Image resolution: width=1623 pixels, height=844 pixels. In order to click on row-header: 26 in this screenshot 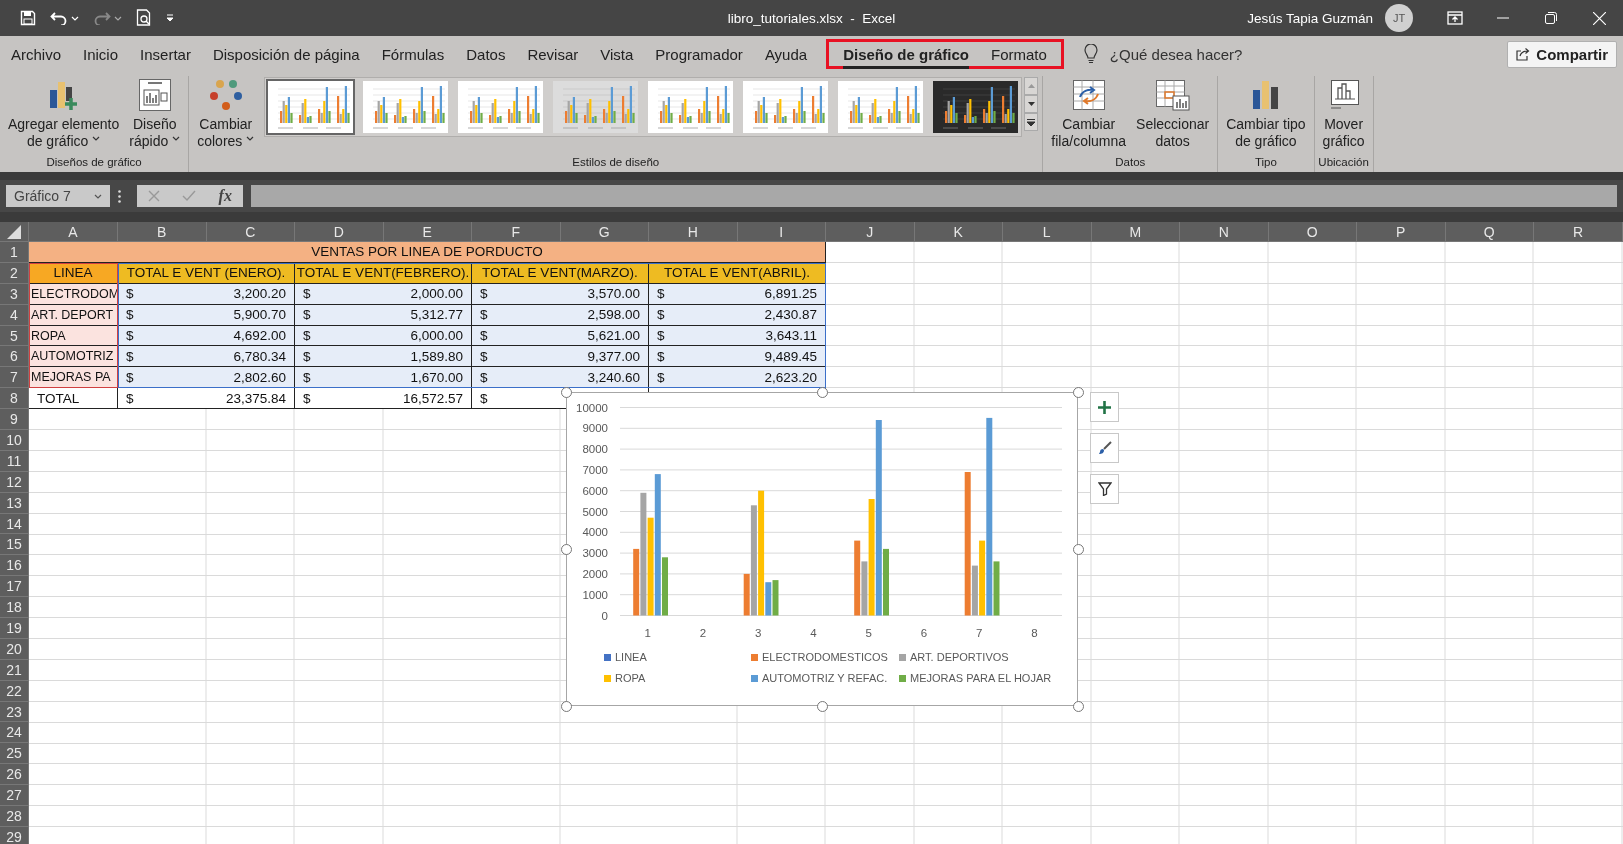, I will do `click(14, 775)`.